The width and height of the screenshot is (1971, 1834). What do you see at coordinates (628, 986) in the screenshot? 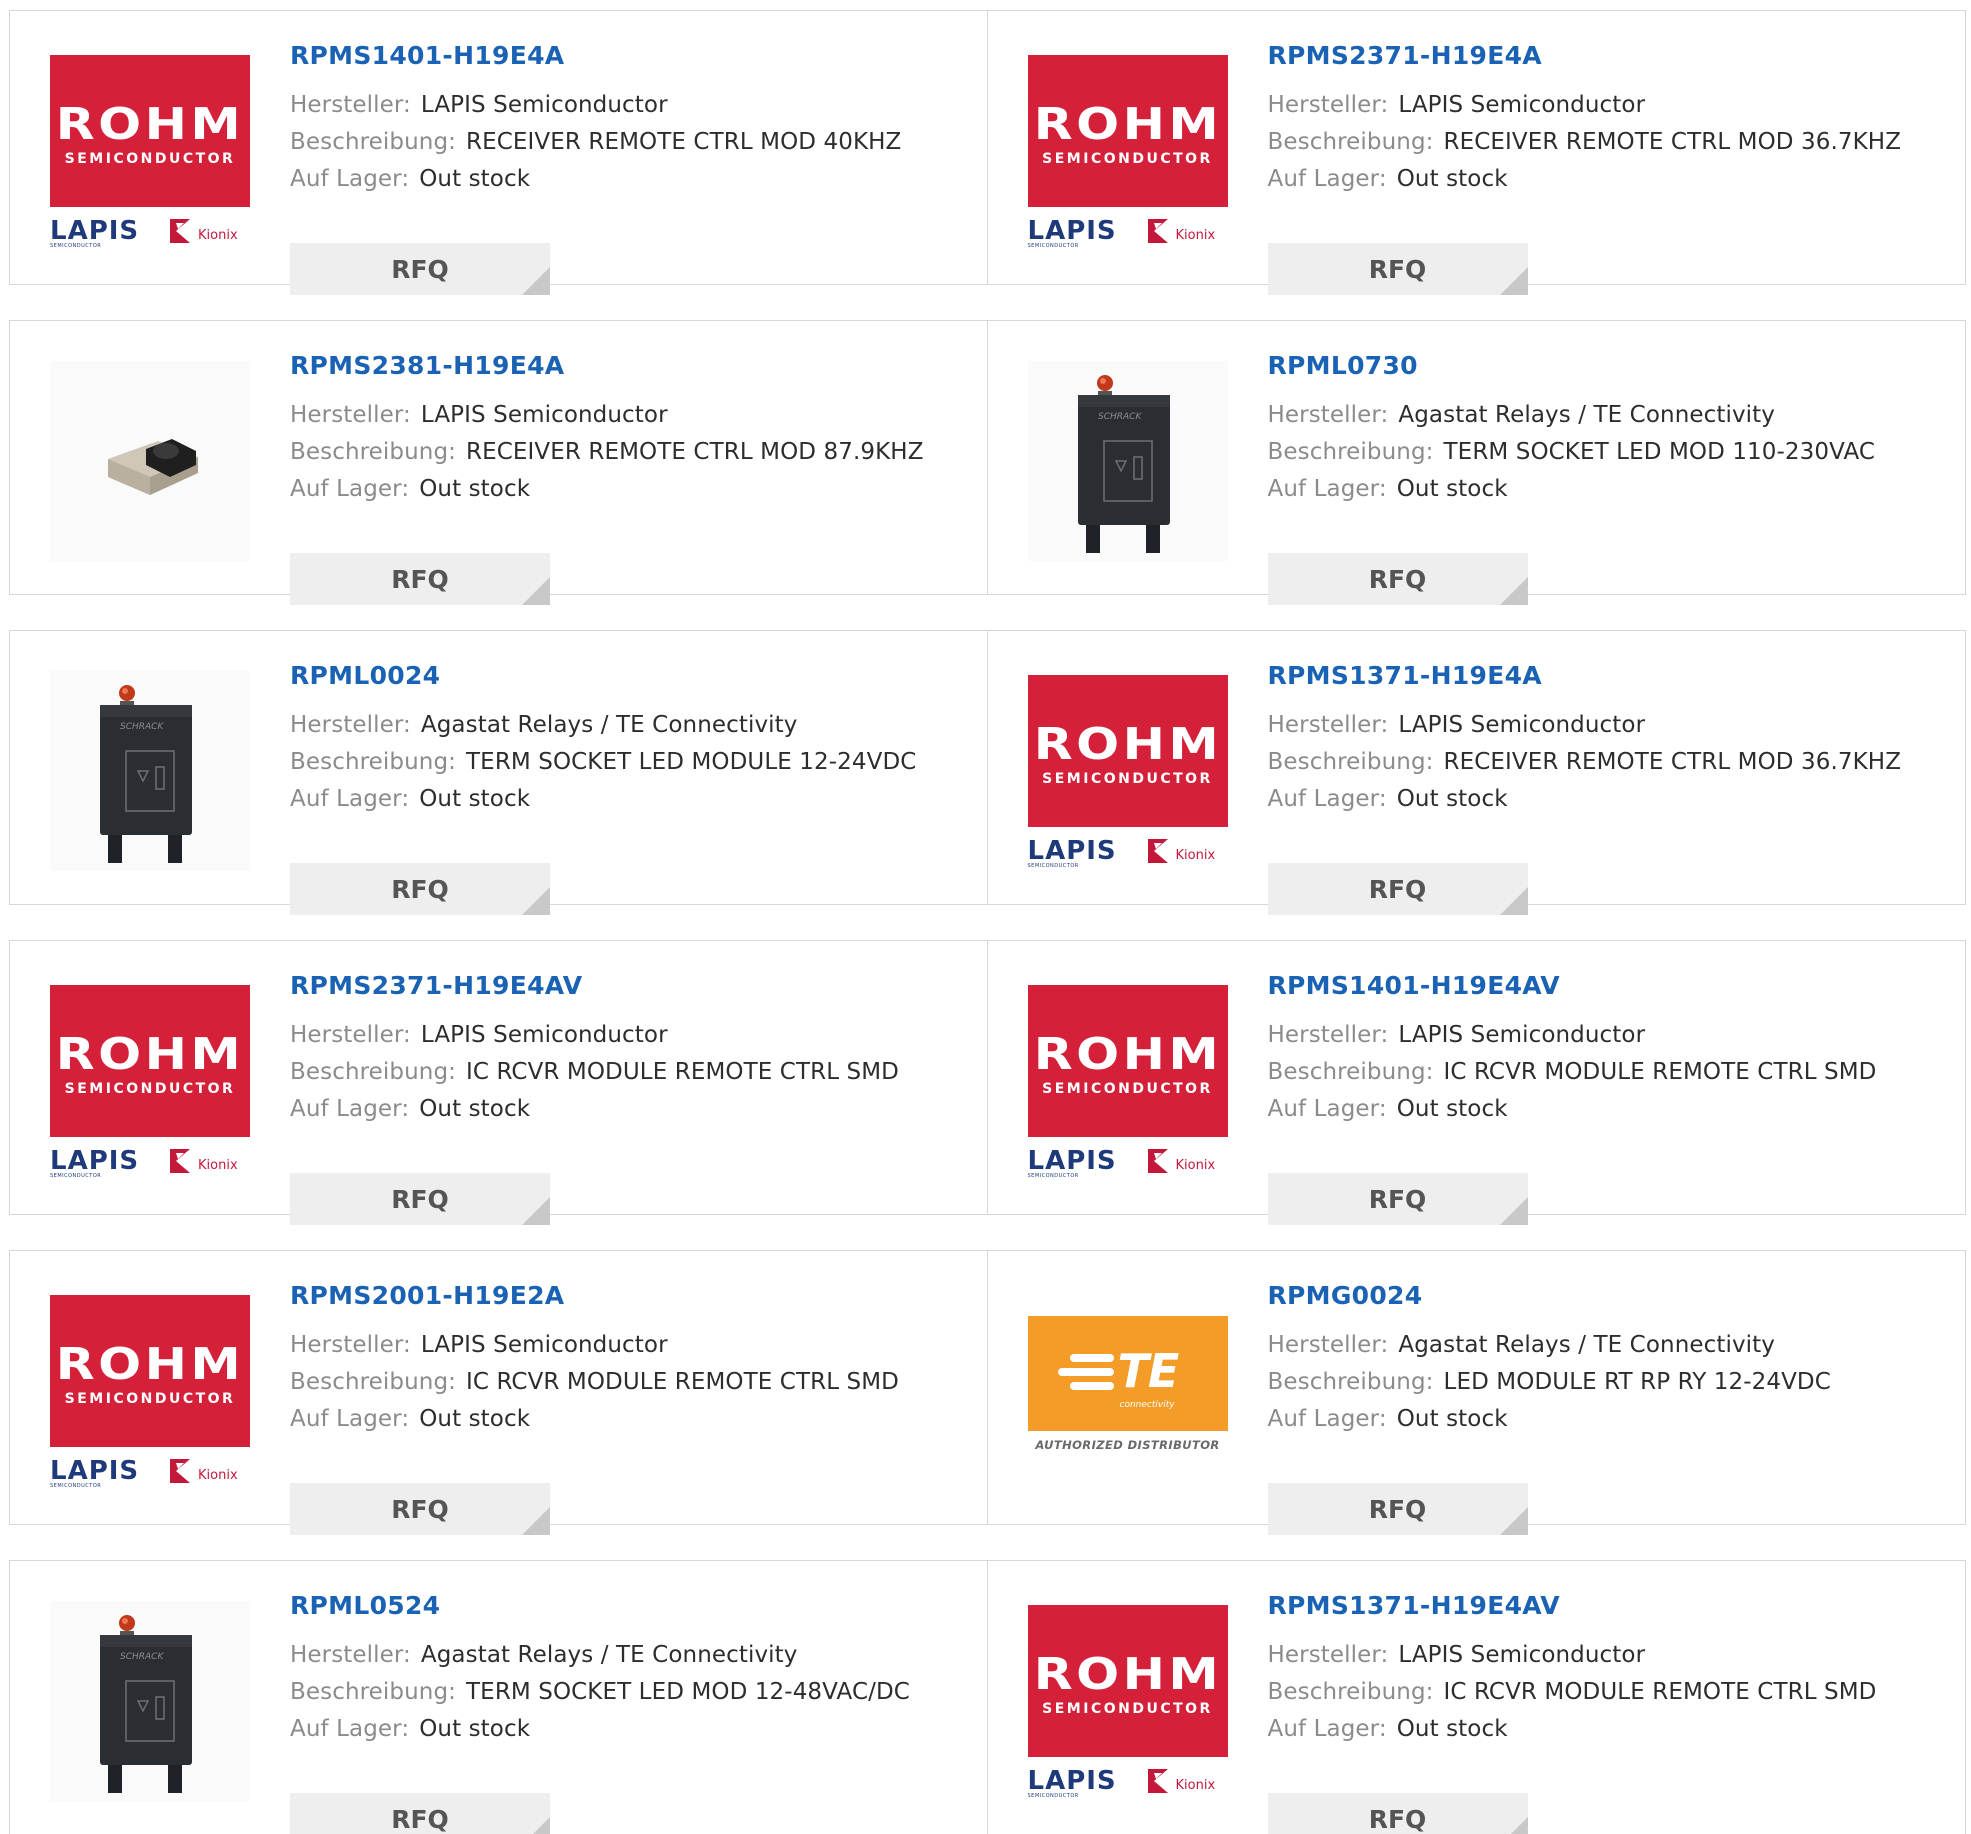
I see `part-number-link: RPMS2371-H19E4AV` at bounding box center [628, 986].